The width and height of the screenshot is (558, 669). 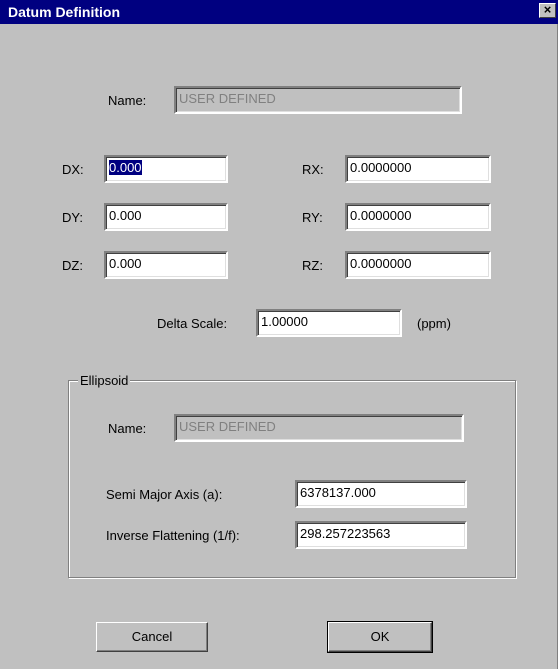 I want to click on rx-label: RX:, so click(x=313, y=169).